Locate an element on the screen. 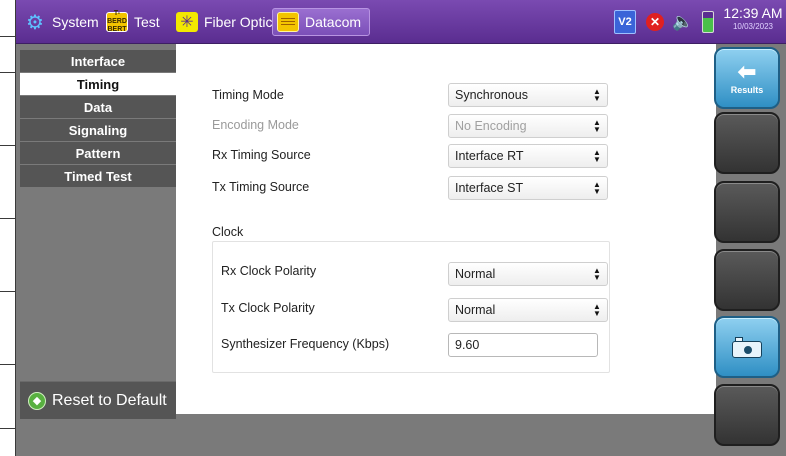 The image size is (786, 456). reset-label: Reset to Default is located at coordinates (109, 400).